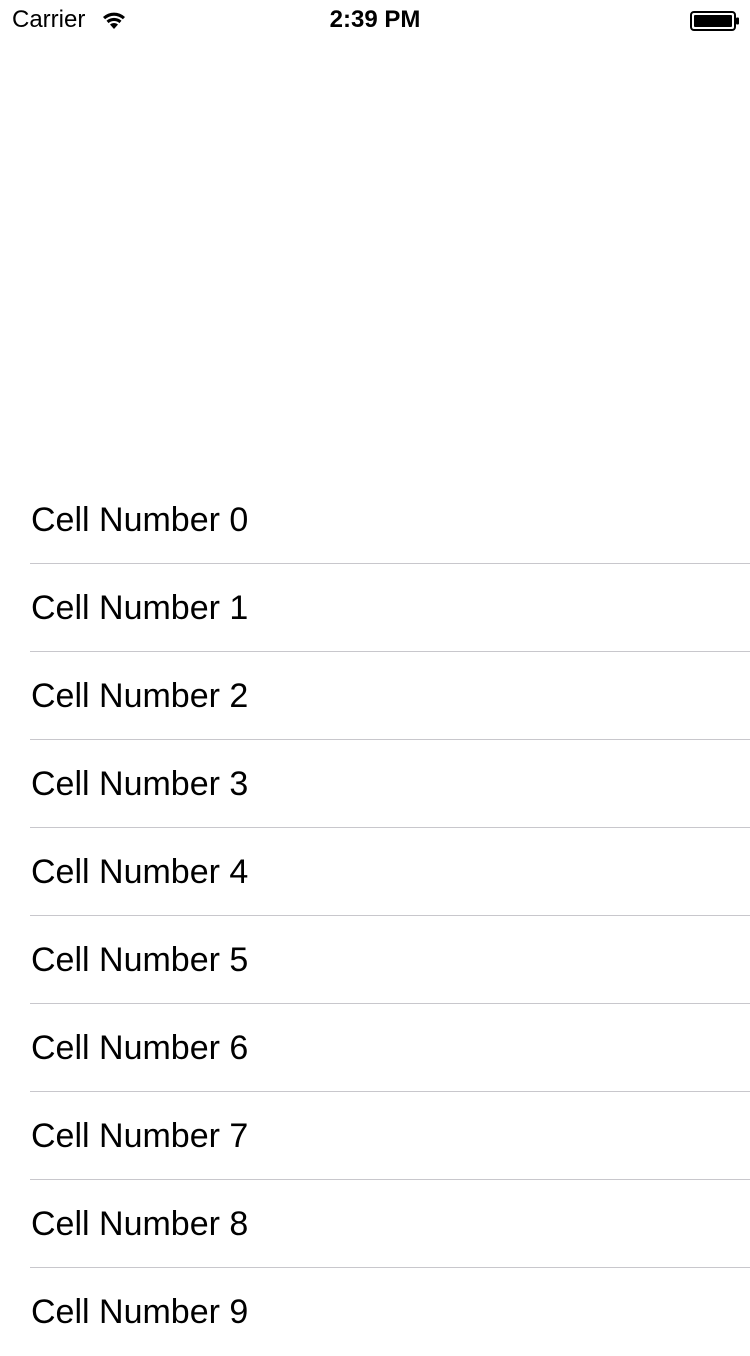  What do you see at coordinates (375, 1048) in the screenshot?
I see `table-row: Cell Number 6` at bounding box center [375, 1048].